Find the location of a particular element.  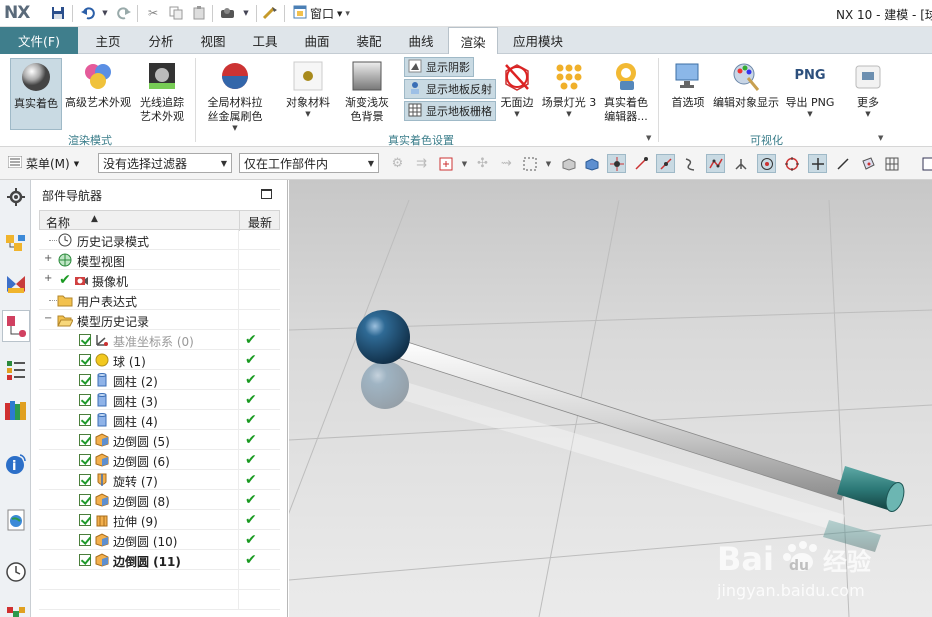

touch-dropdown-icon: ▼ is located at coordinates (246, 13).